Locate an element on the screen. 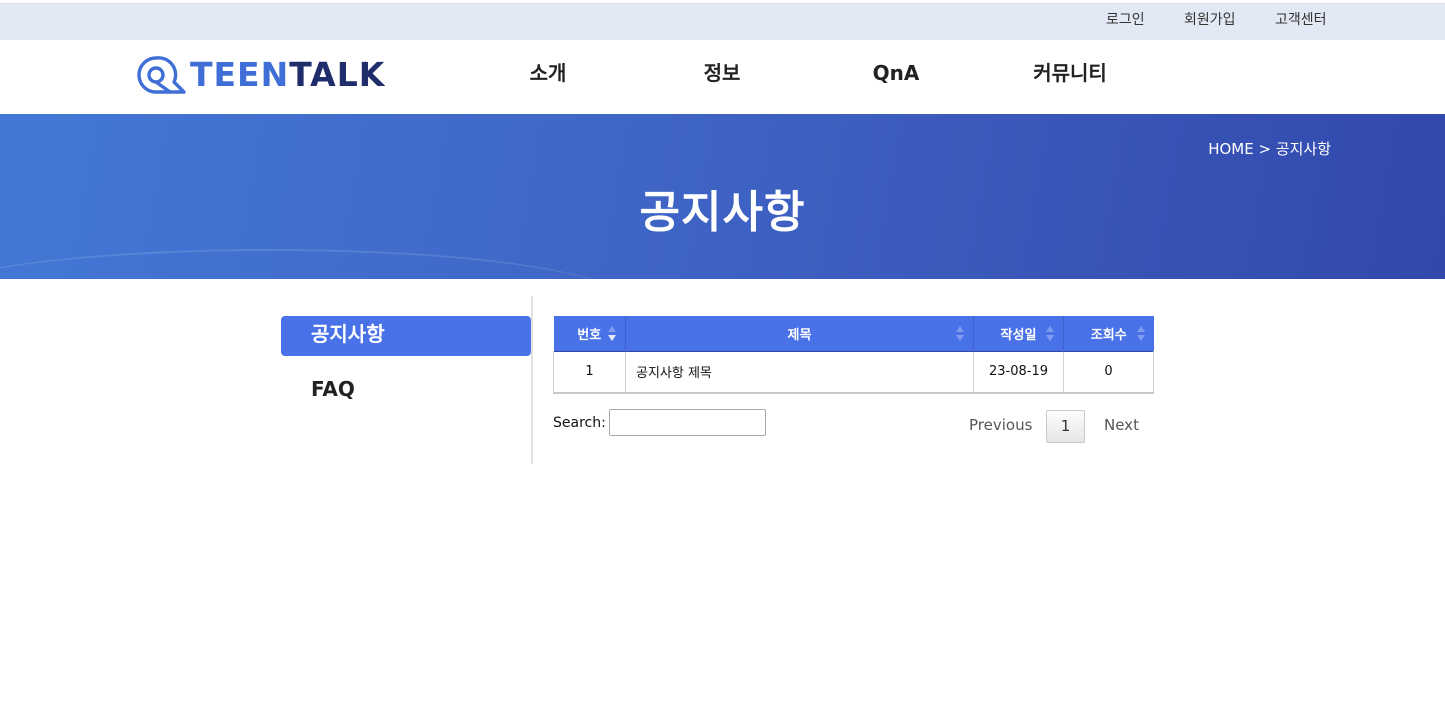  column-header-title: 제목 is located at coordinates (799, 333).